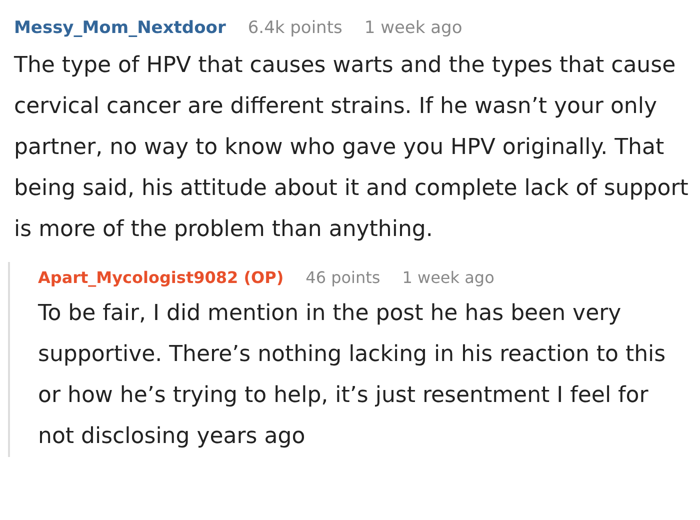 The height and width of the screenshot is (520, 700). Describe the element at coordinates (295, 28) in the screenshot. I see `points-count: 6.4k points` at that location.